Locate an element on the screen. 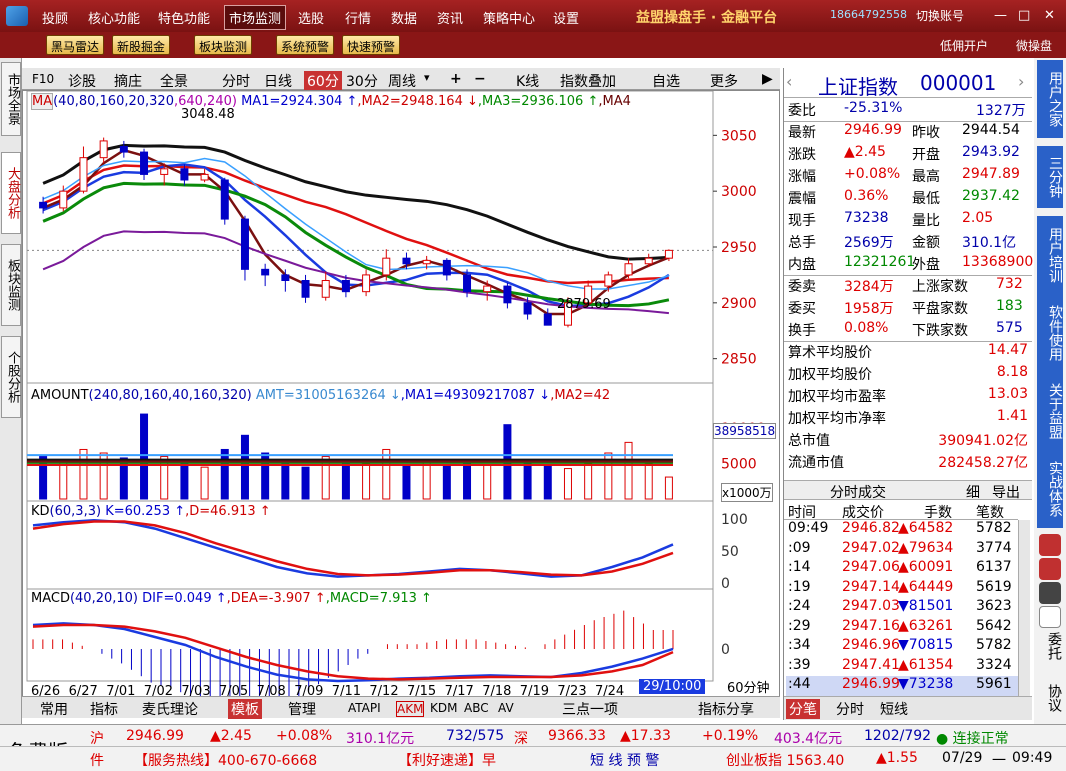  search-icon is located at coordinates (1050, 617).